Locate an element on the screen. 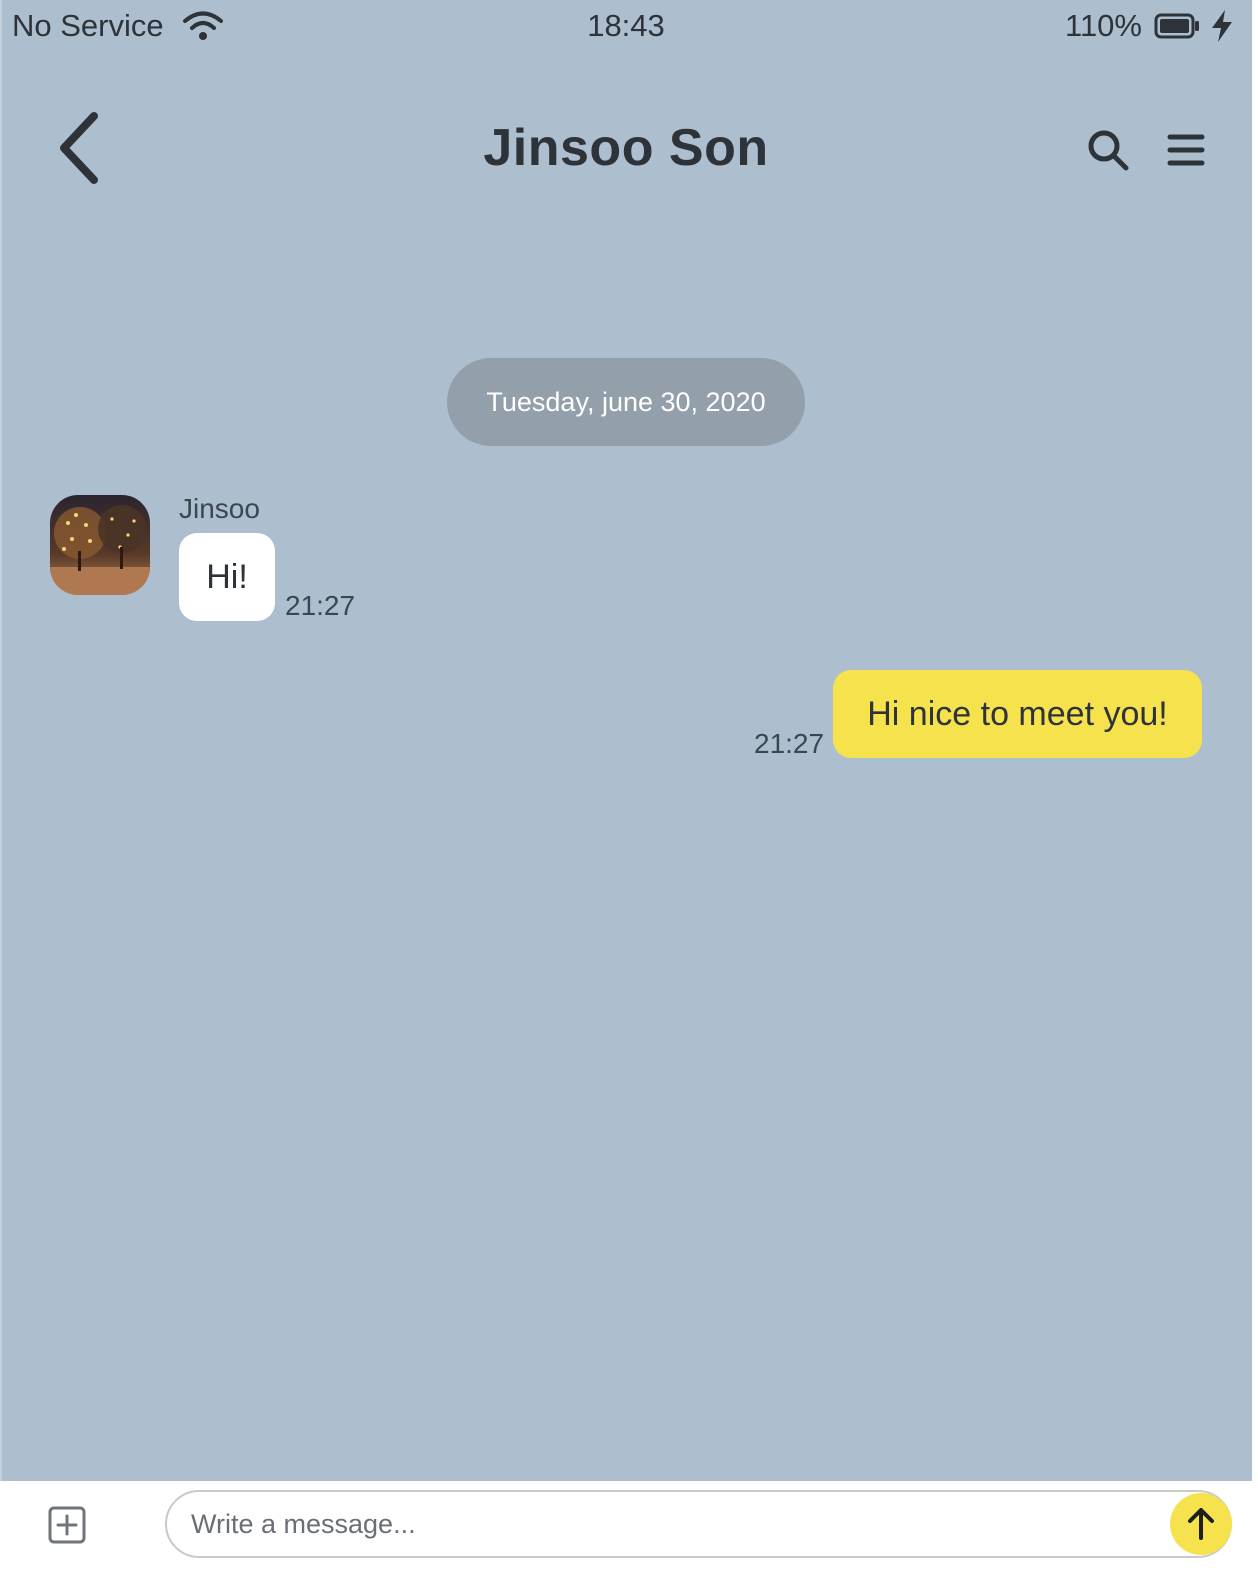 The image size is (1258, 1576). menu-button is located at coordinates (1186, 150).